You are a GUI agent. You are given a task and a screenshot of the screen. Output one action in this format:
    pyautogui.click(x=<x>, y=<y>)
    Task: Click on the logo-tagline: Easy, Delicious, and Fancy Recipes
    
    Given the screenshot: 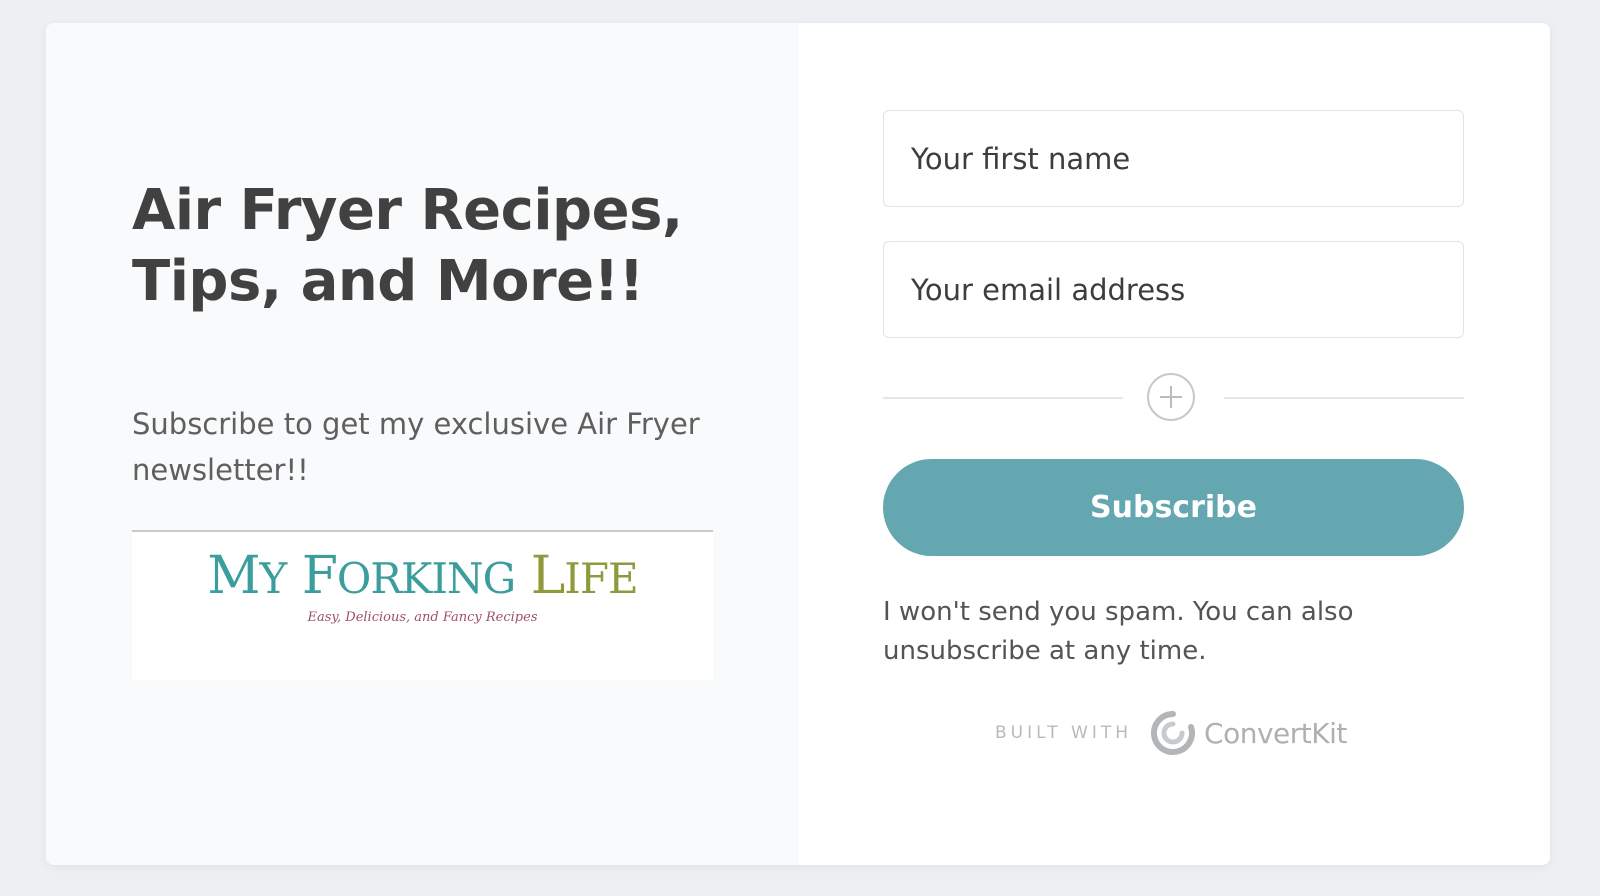 What is the action you would take?
    pyautogui.click(x=422, y=617)
    